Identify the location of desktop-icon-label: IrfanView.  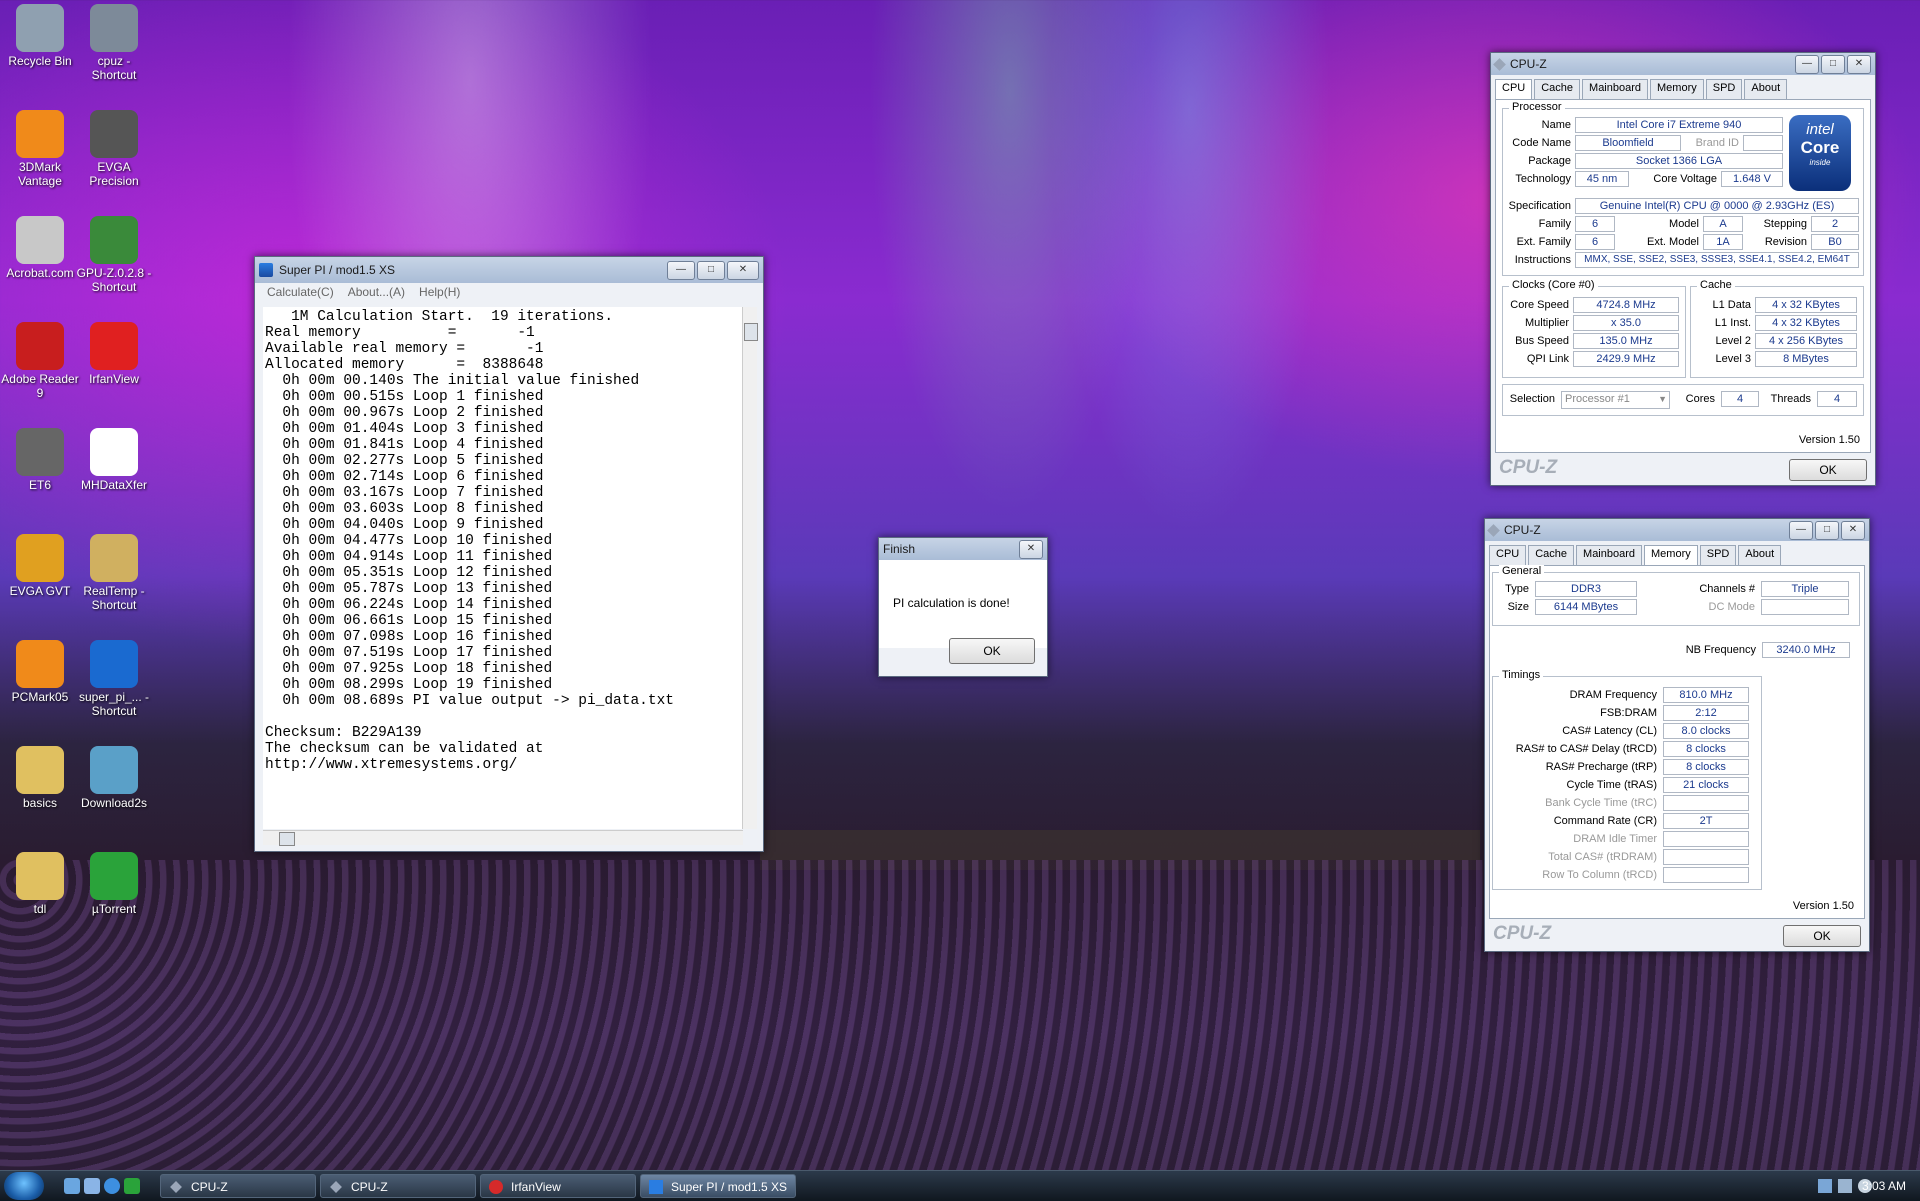
(114, 379).